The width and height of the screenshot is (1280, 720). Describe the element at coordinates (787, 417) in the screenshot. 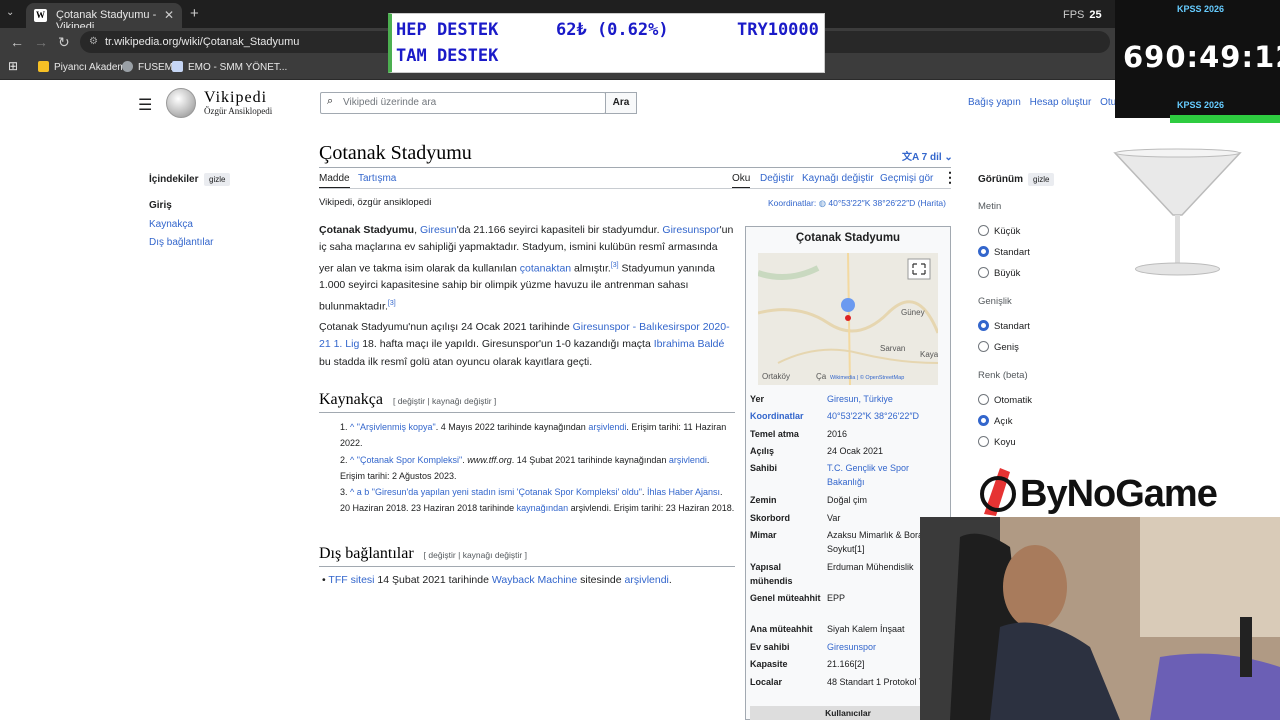

I see `row-key: Koordinatlar` at that location.